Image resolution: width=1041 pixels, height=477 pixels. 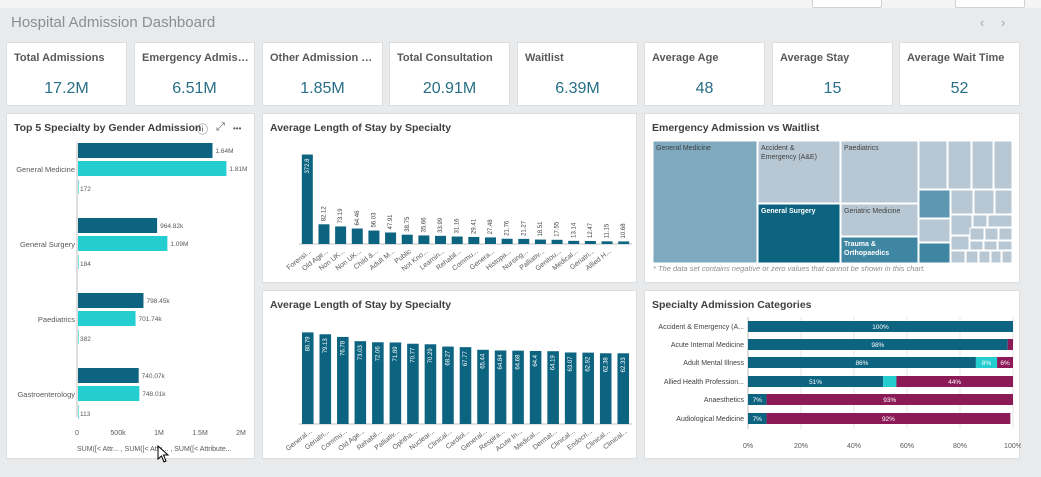 I want to click on page-title: Hospital Admission Dashboard, so click(x=113, y=22).